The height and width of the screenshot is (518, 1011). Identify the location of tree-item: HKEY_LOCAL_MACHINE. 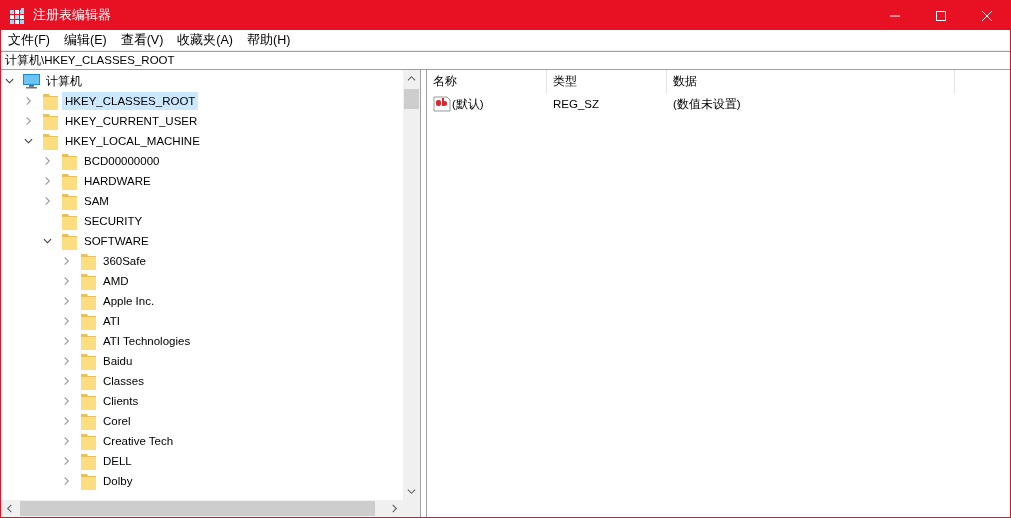
(132, 141).